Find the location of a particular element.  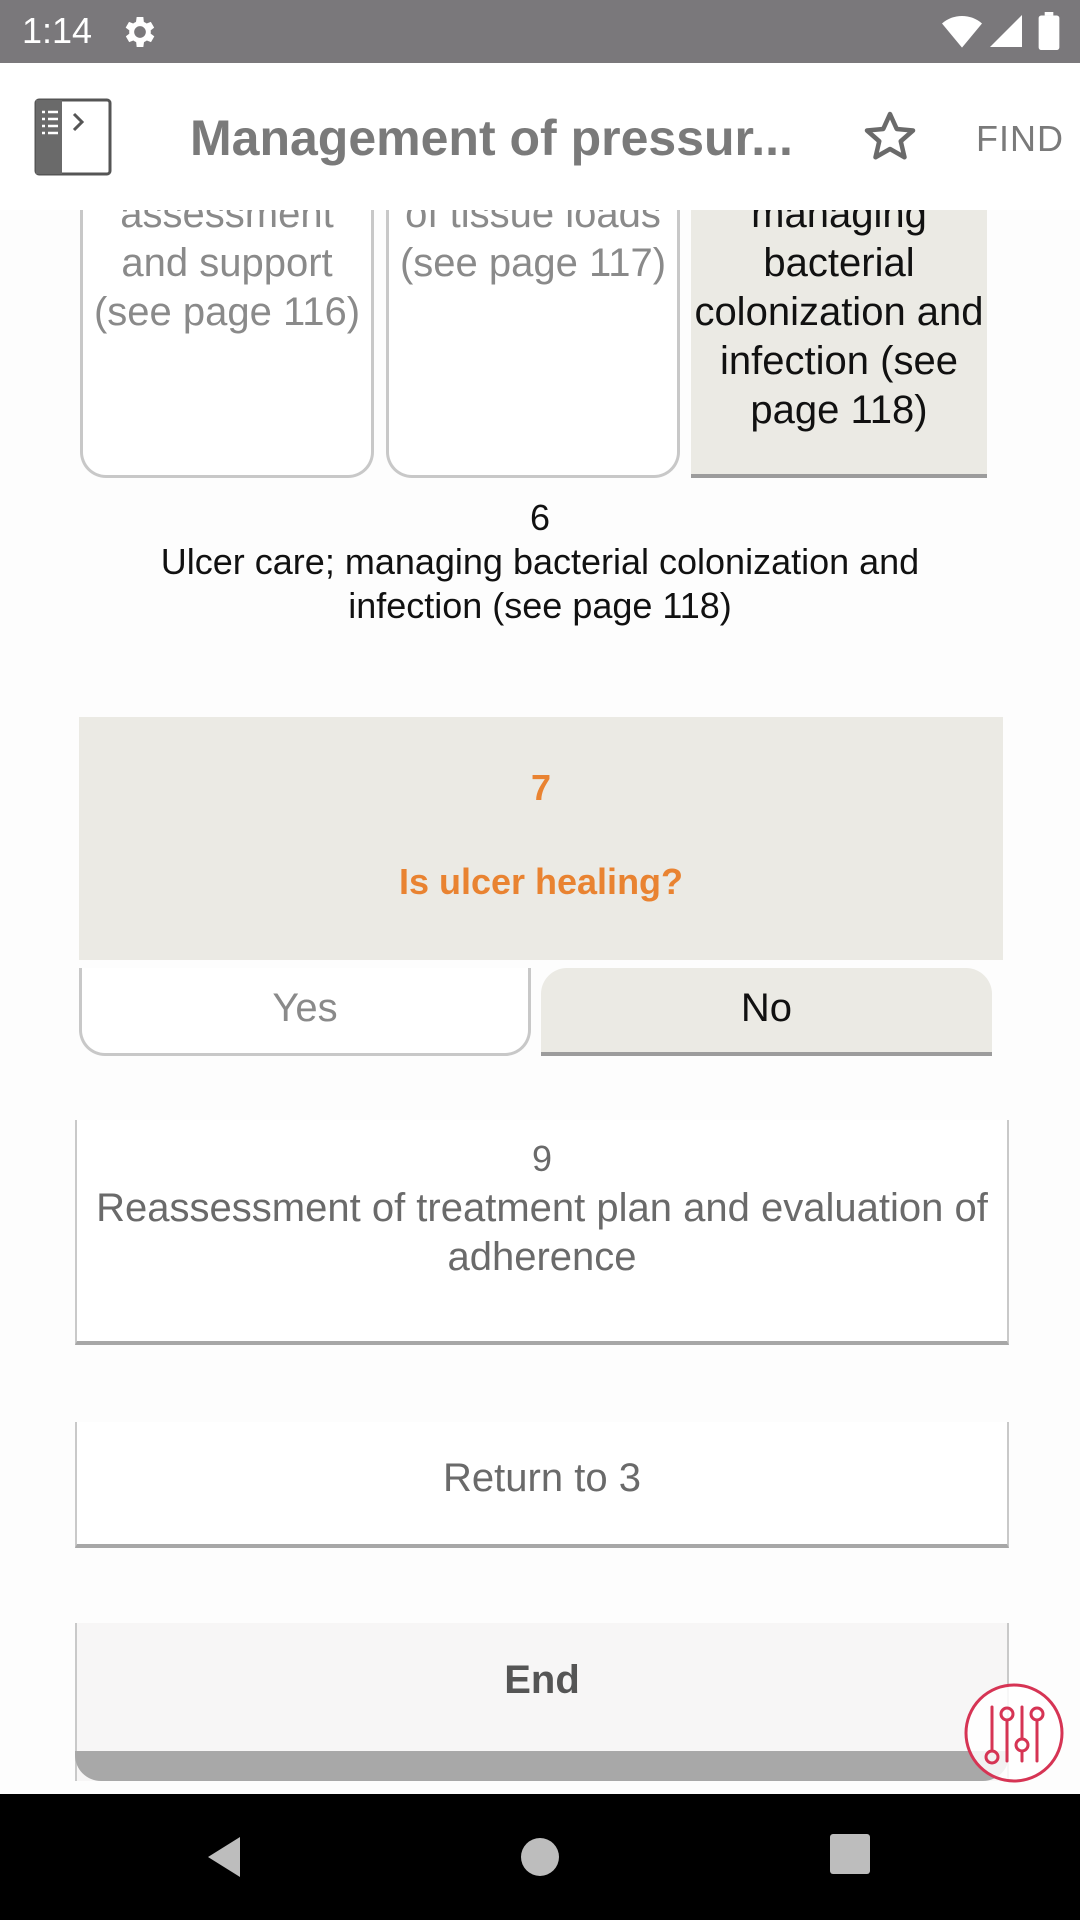

return-to-3-card: Return to 3 is located at coordinates (542, 1485).